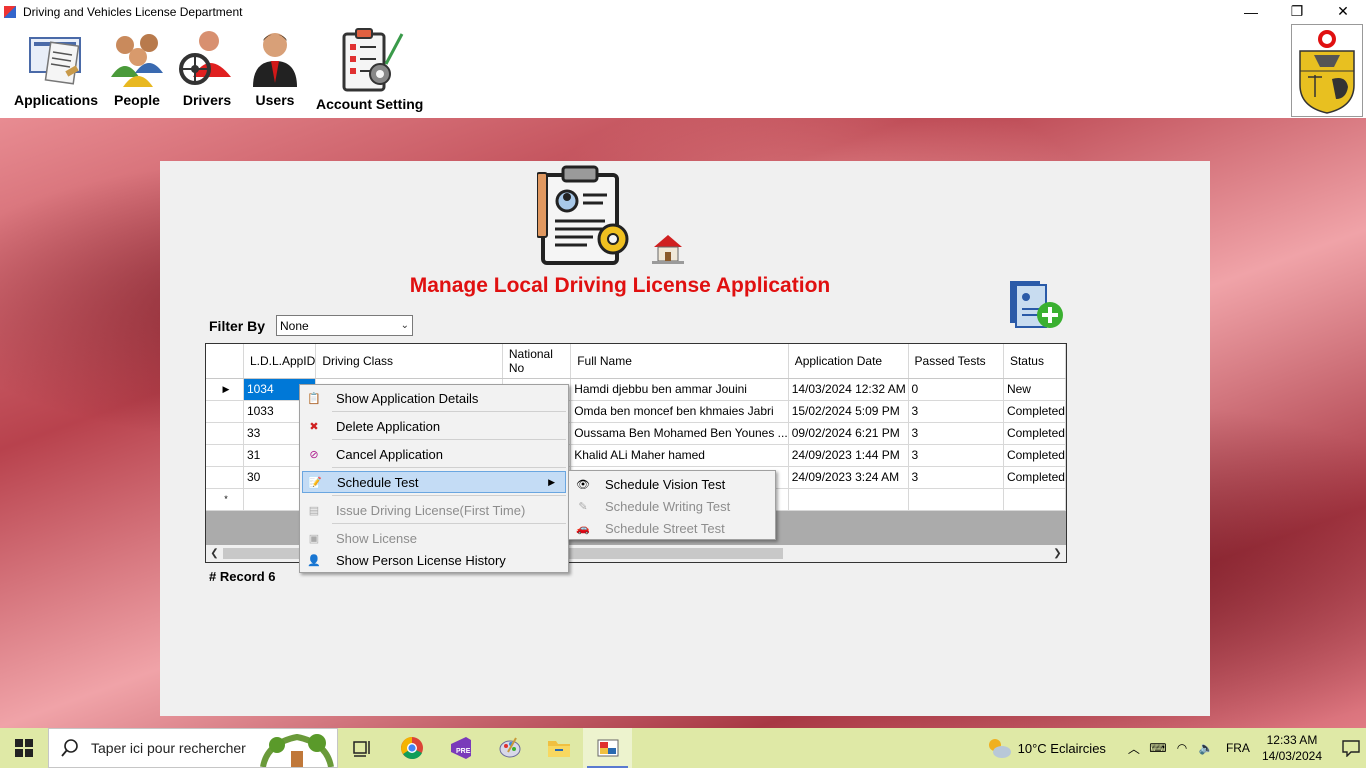  What do you see at coordinates (620, 285) in the screenshot?
I see `page-title: Manage Local Driving License Application` at bounding box center [620, 285].